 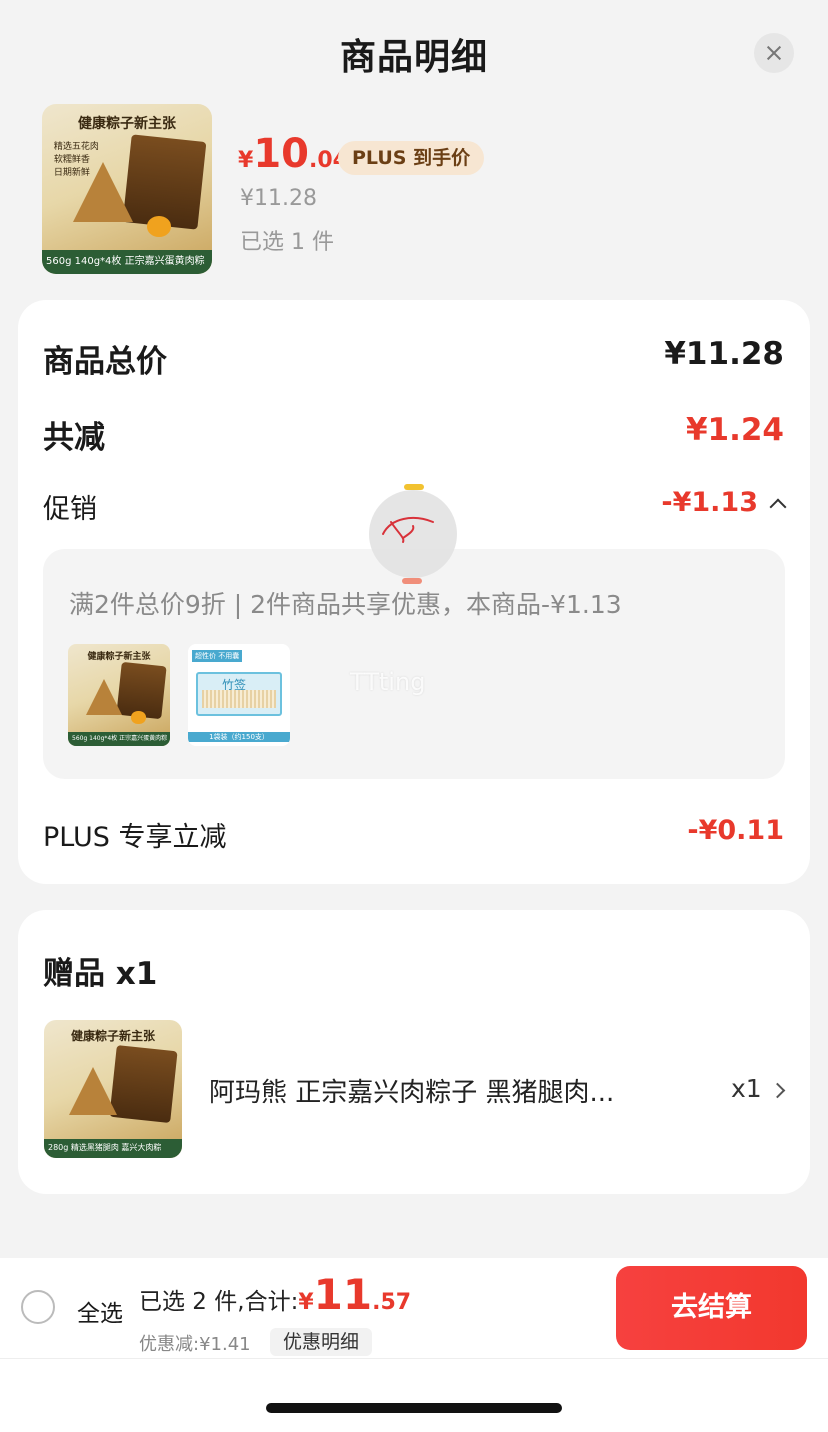 I want to click on page-title: 商品明细, so click(x=413, y=57).